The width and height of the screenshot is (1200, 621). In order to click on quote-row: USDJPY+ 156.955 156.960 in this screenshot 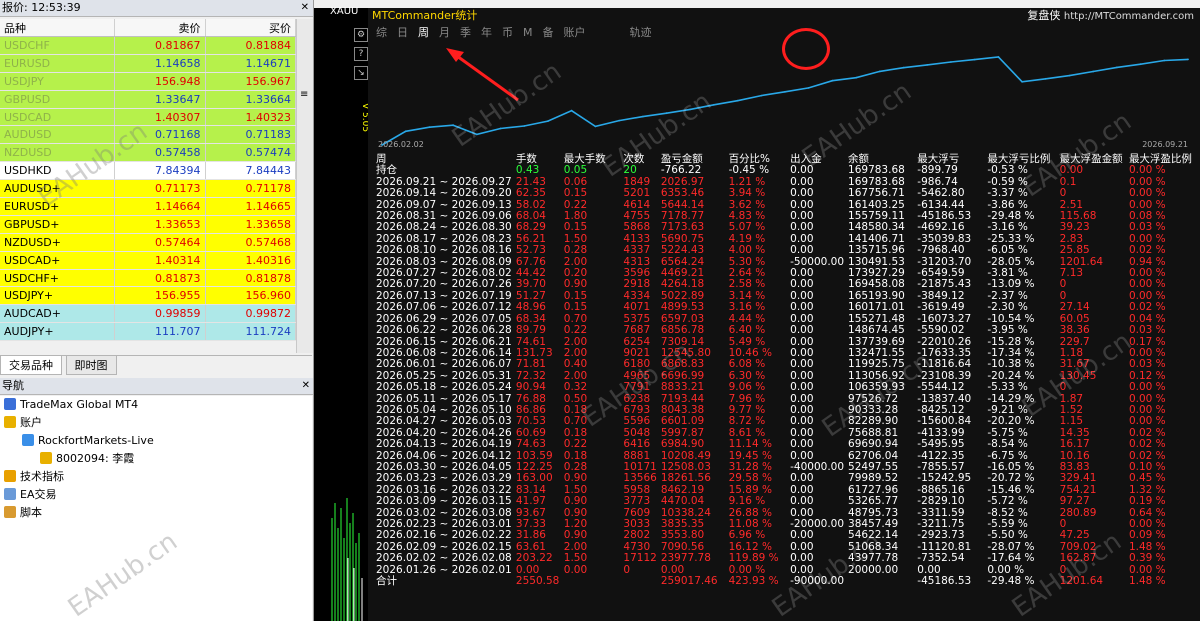, I will do `click(148, 296)`.